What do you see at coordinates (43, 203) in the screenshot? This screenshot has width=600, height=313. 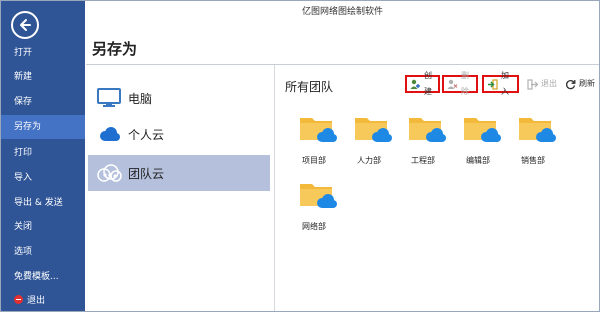 I see `sidebar-item-export-send: 导出 & 发送` at bounding box center [43, 203].